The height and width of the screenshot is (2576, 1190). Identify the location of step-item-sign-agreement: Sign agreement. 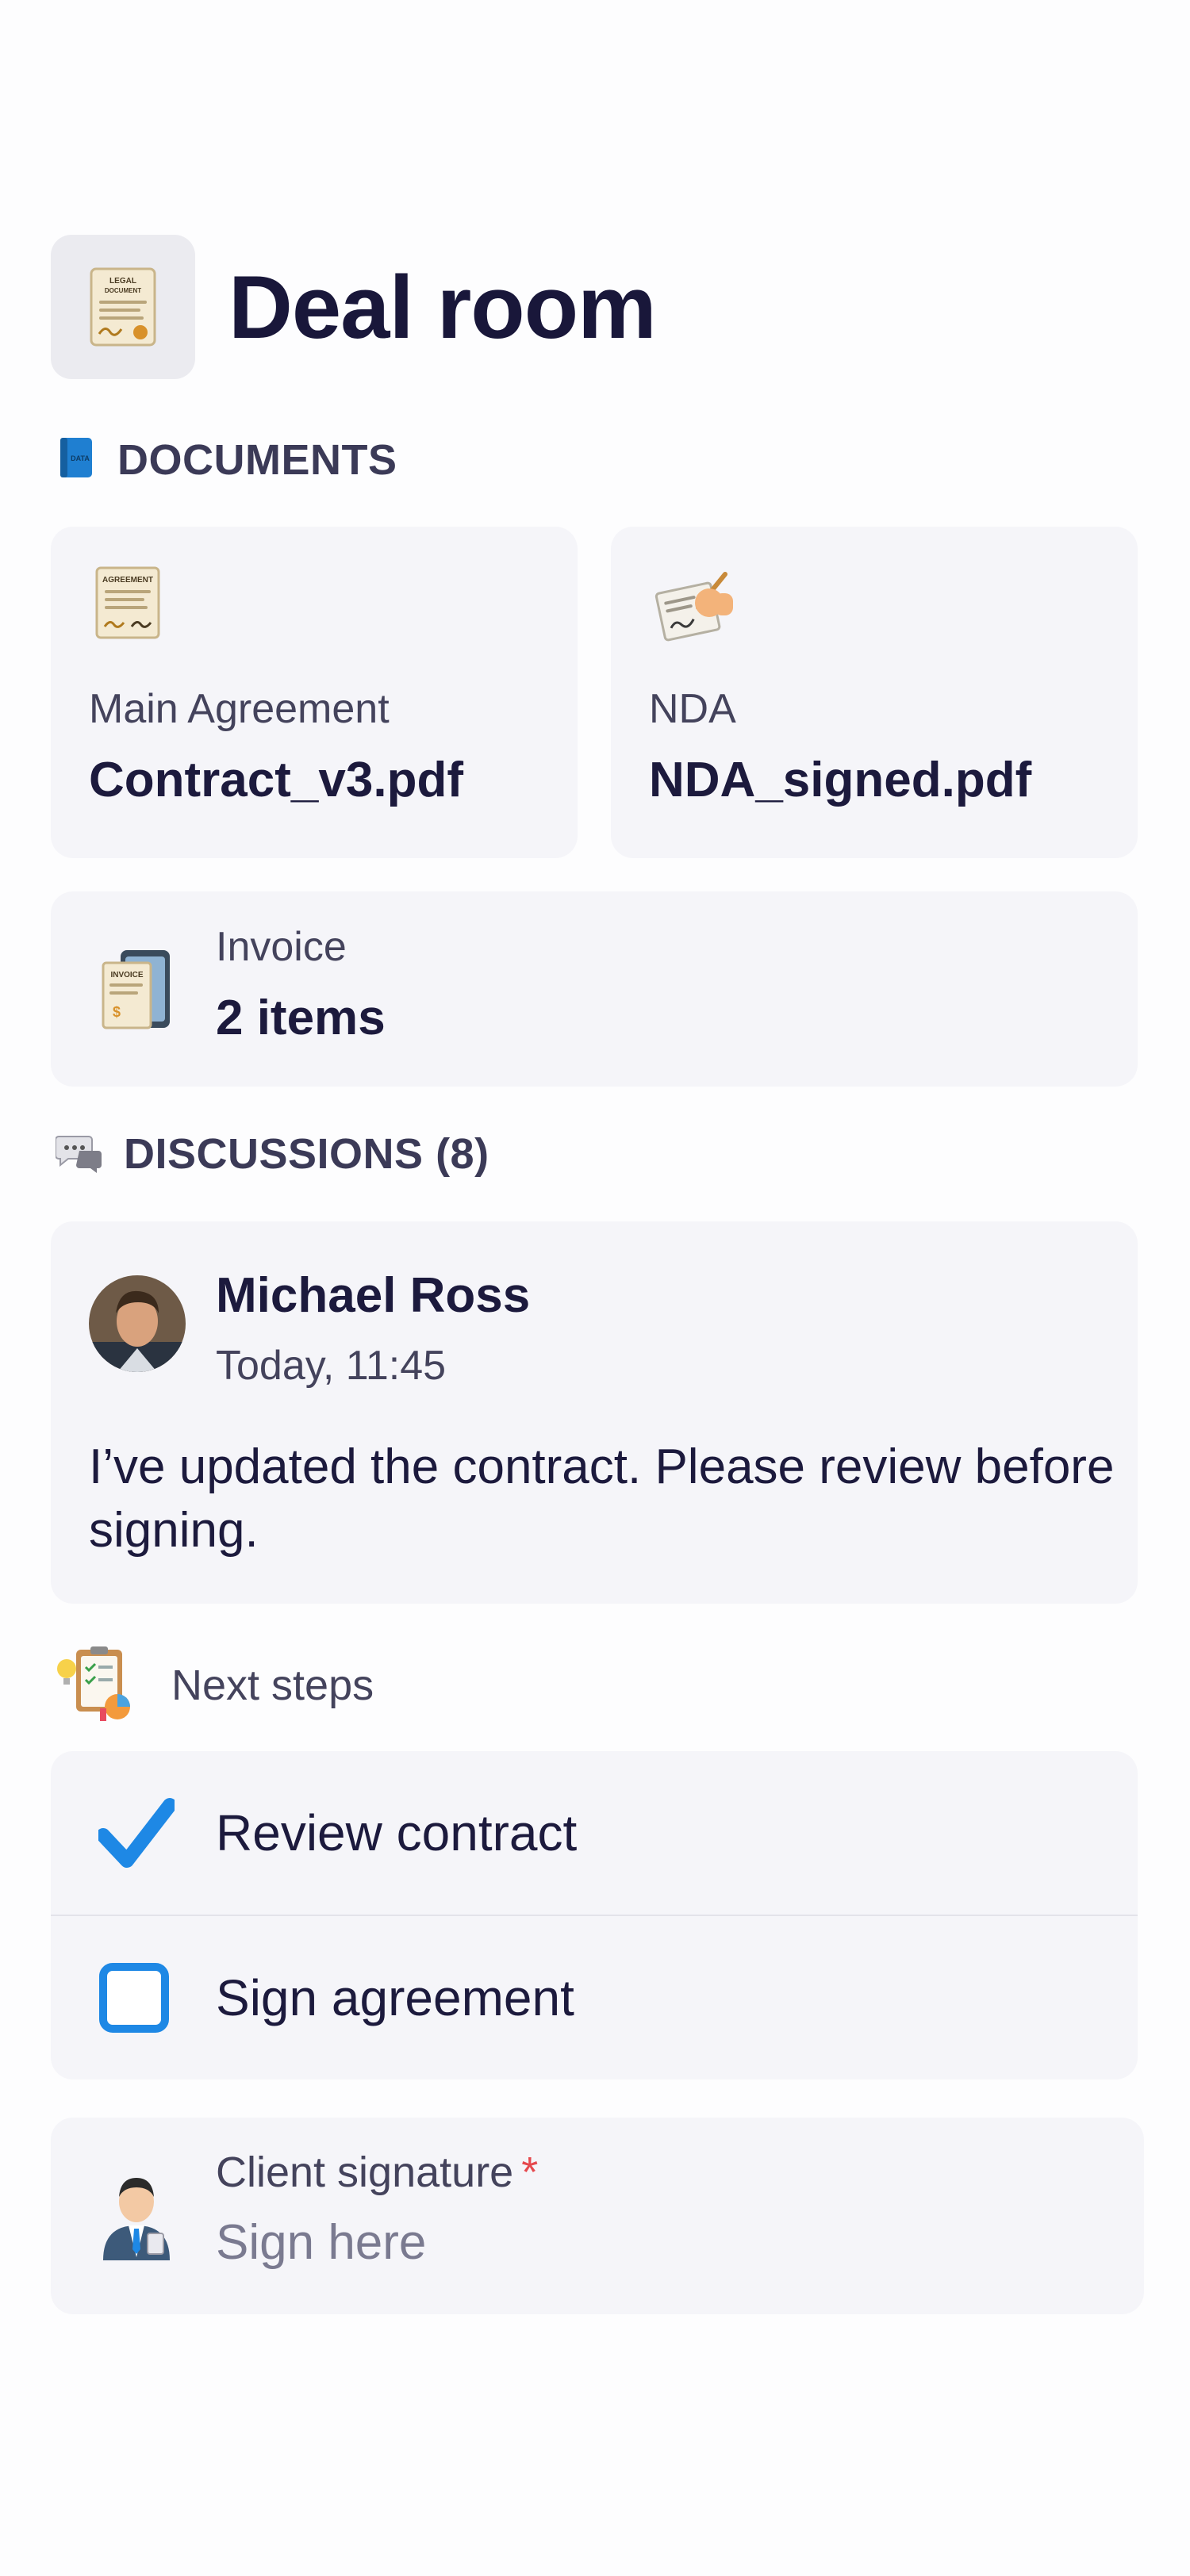
(594, 1998).